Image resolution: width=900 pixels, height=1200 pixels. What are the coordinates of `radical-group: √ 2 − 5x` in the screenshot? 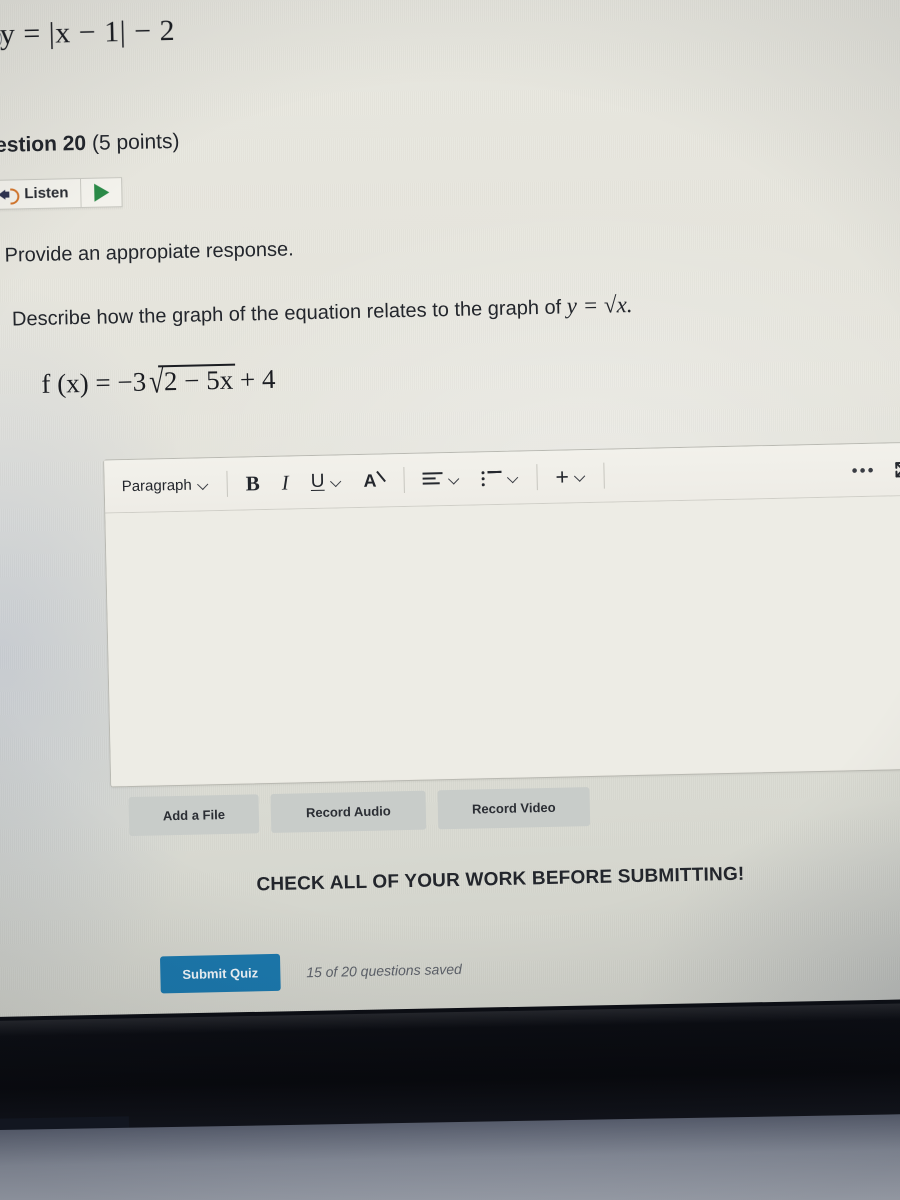 It's located at (190, 381).